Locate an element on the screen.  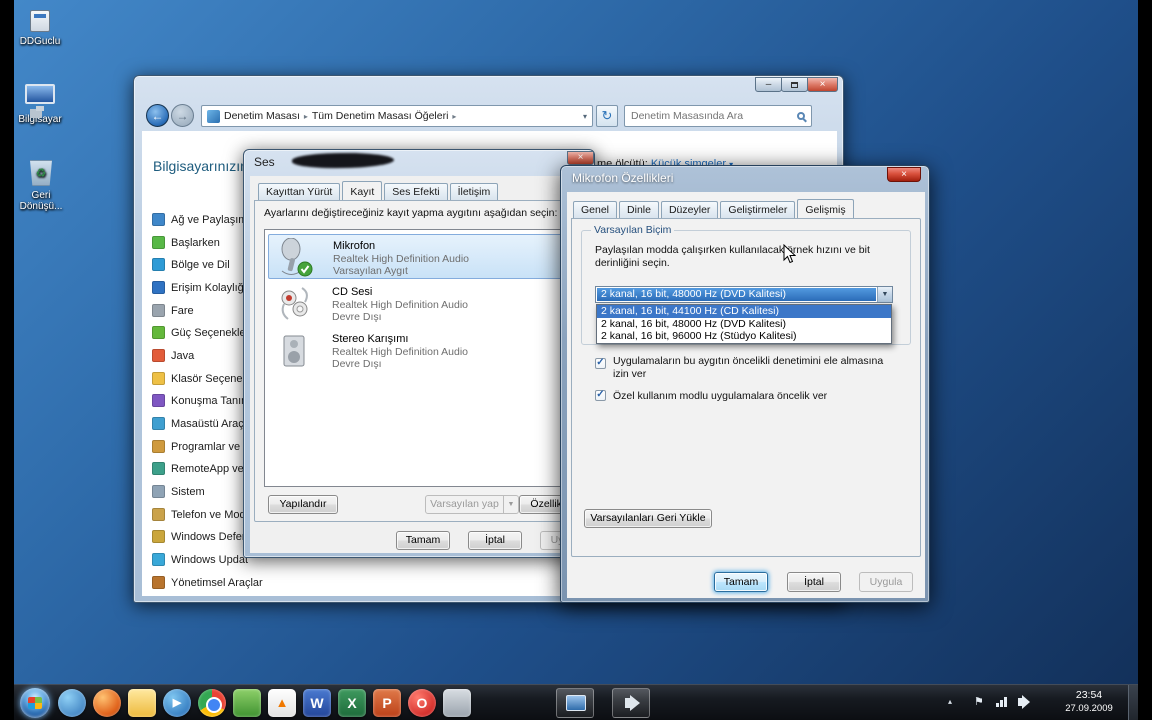
green-app-icon is located at coordinates (247, 703).